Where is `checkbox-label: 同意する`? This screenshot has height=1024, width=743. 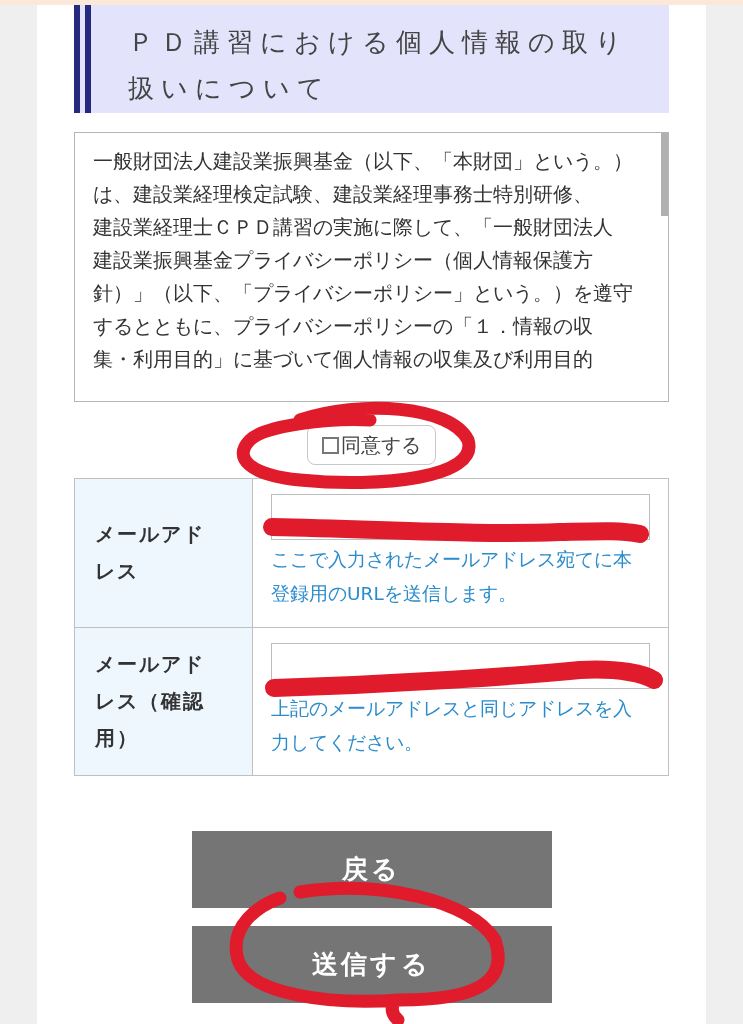
checkbox-label: 同意する is located at coordinates (381, 445).